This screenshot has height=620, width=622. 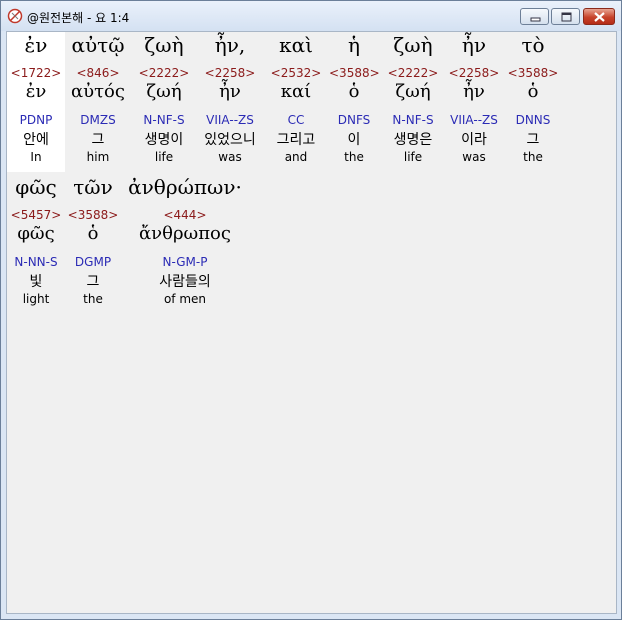 What do you see at coordinates (93, 262) in the screenshot?
I see `parsing-code: DGMP` at bounding box center [93, 262].